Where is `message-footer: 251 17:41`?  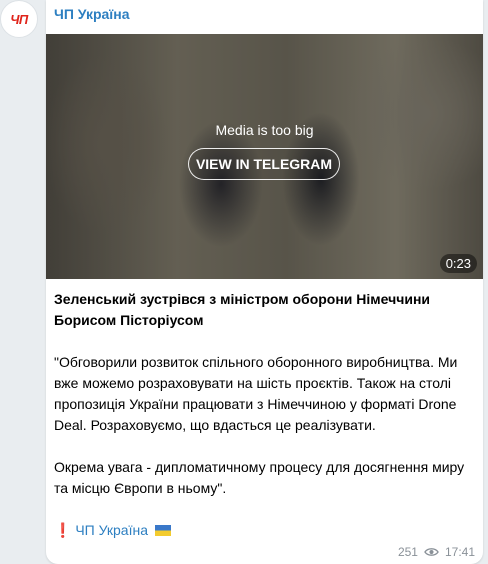
message-footer: 251 17:41 is located at coordinates (436, 552).